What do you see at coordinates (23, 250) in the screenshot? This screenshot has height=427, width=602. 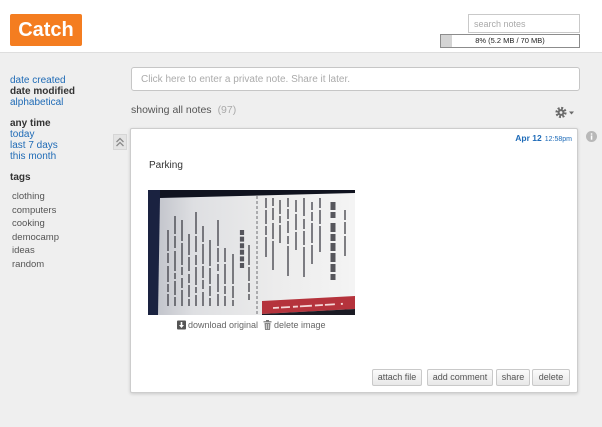 I see `tag-item-ideas: ideas` at bounding box center [23, 250].